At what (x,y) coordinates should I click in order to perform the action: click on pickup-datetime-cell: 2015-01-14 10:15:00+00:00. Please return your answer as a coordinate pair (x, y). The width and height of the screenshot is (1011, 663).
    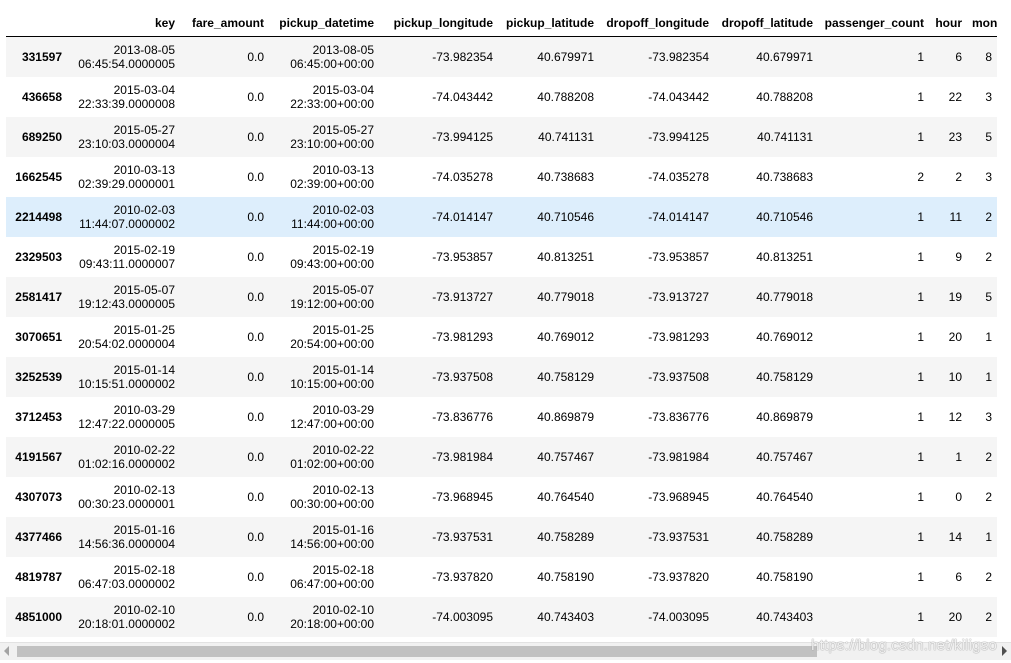
    Looking at the image, I should click on (324, 377).